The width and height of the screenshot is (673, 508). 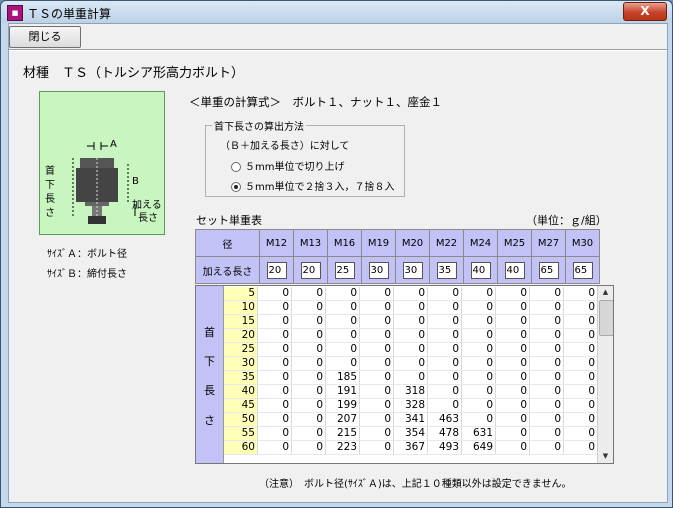 I want to click on add-length-input: 20, so click(x=310, y=270).